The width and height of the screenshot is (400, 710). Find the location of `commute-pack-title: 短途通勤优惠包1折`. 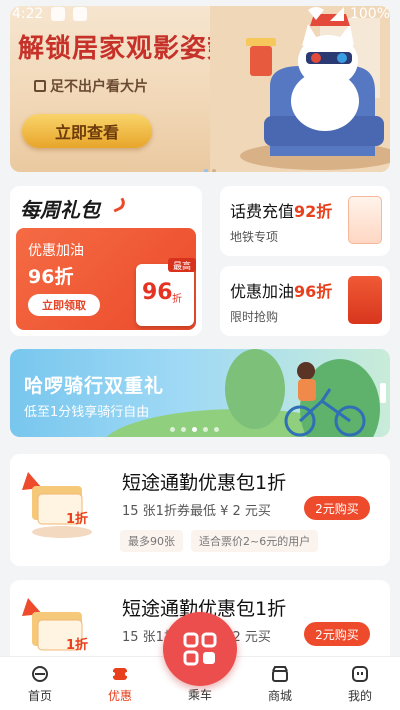

commute-pack-title: 短途通勤优惠包1折 is located at coordinates (204, 483).